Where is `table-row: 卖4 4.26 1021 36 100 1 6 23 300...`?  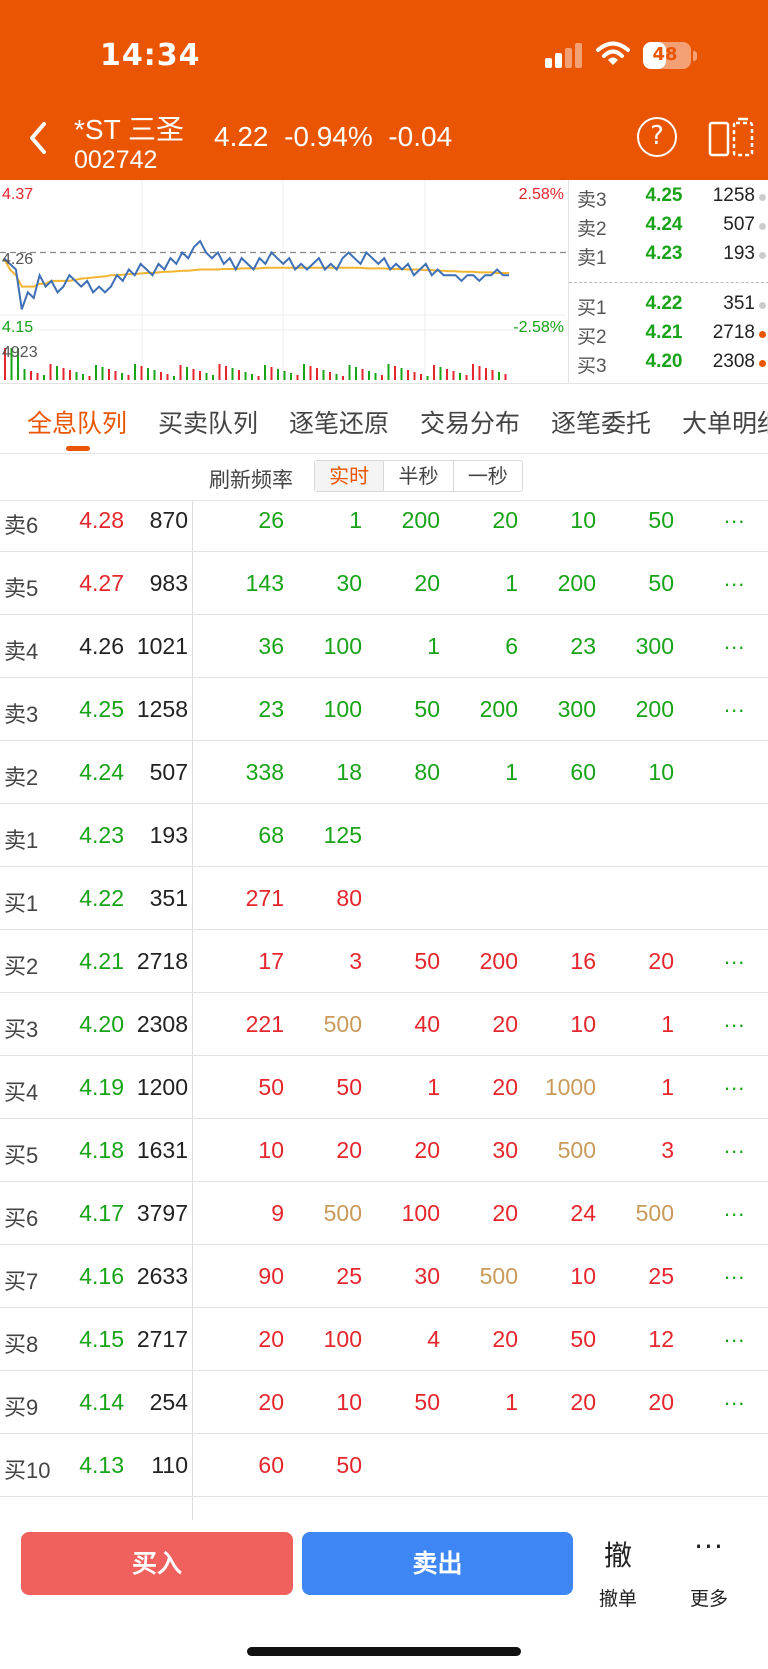
table-row: 卖4 4.26 1021 36 100 1 6 23 300... is located at coordinates (384, 646).